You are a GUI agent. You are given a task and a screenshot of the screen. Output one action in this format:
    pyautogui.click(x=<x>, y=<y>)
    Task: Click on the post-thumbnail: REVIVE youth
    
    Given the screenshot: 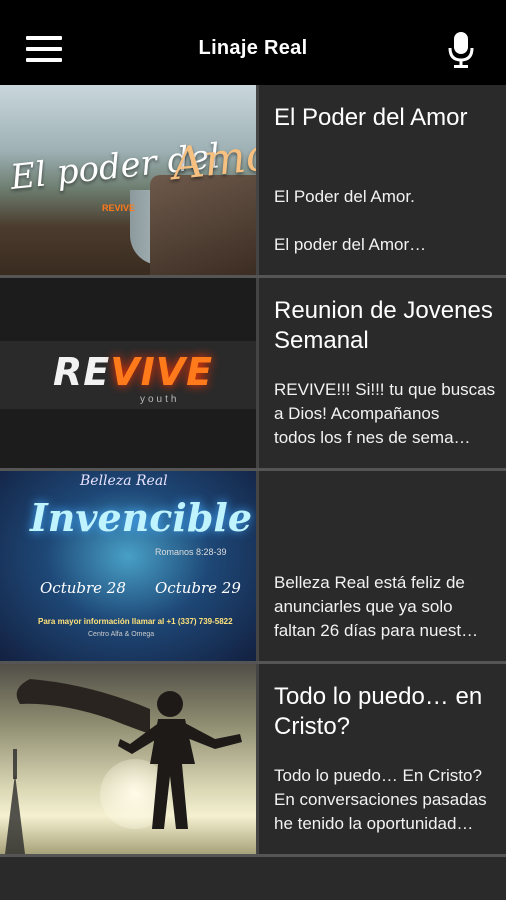 What is the action you would take?
    pyautogui.click(x=129, y=373)
    